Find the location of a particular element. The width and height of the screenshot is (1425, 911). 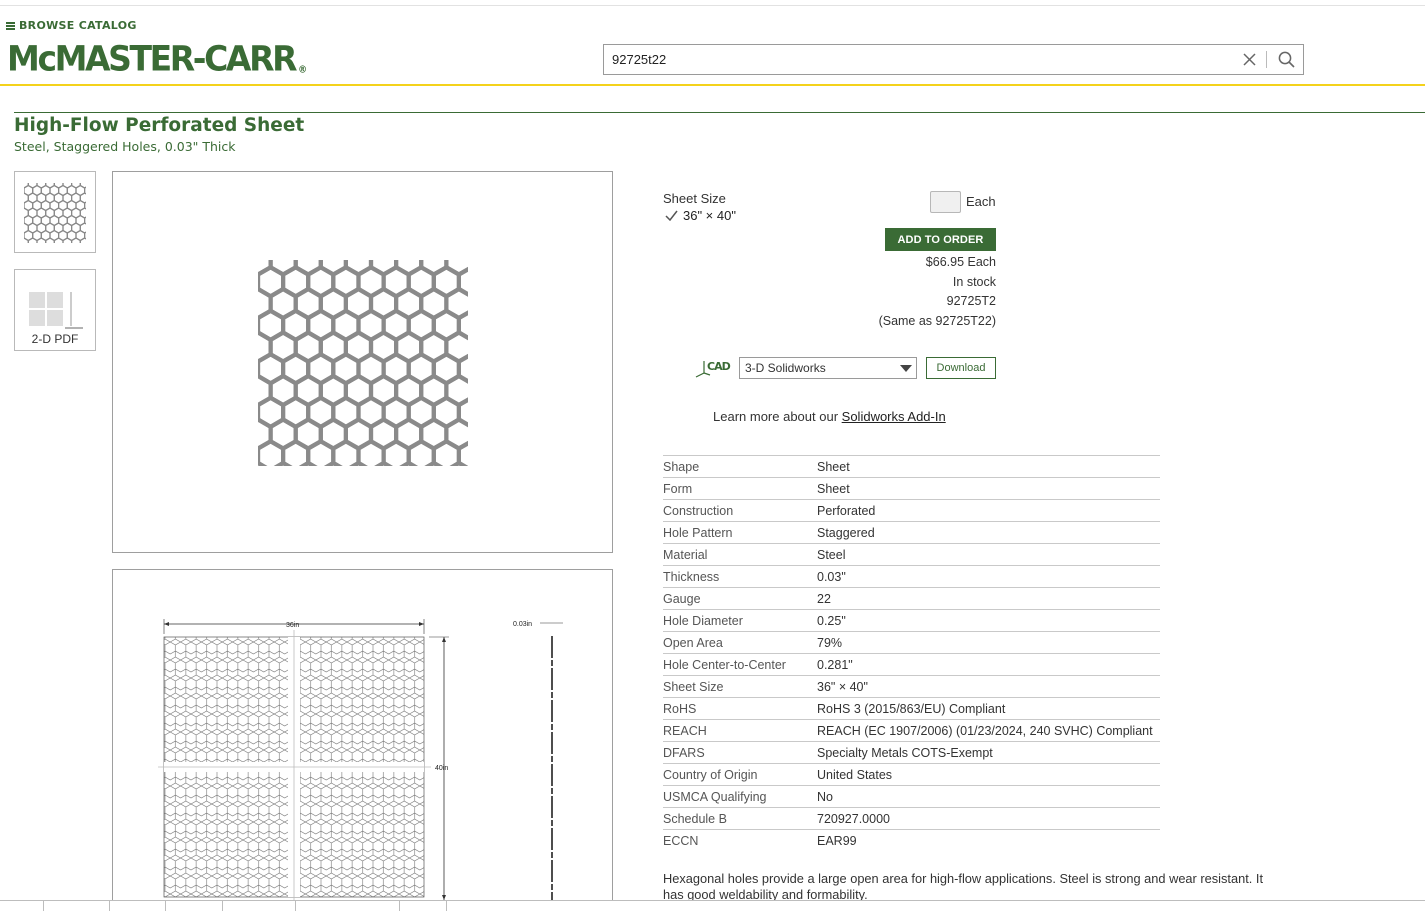

part-number: 92725T2 is located at coordinates (971, 301).